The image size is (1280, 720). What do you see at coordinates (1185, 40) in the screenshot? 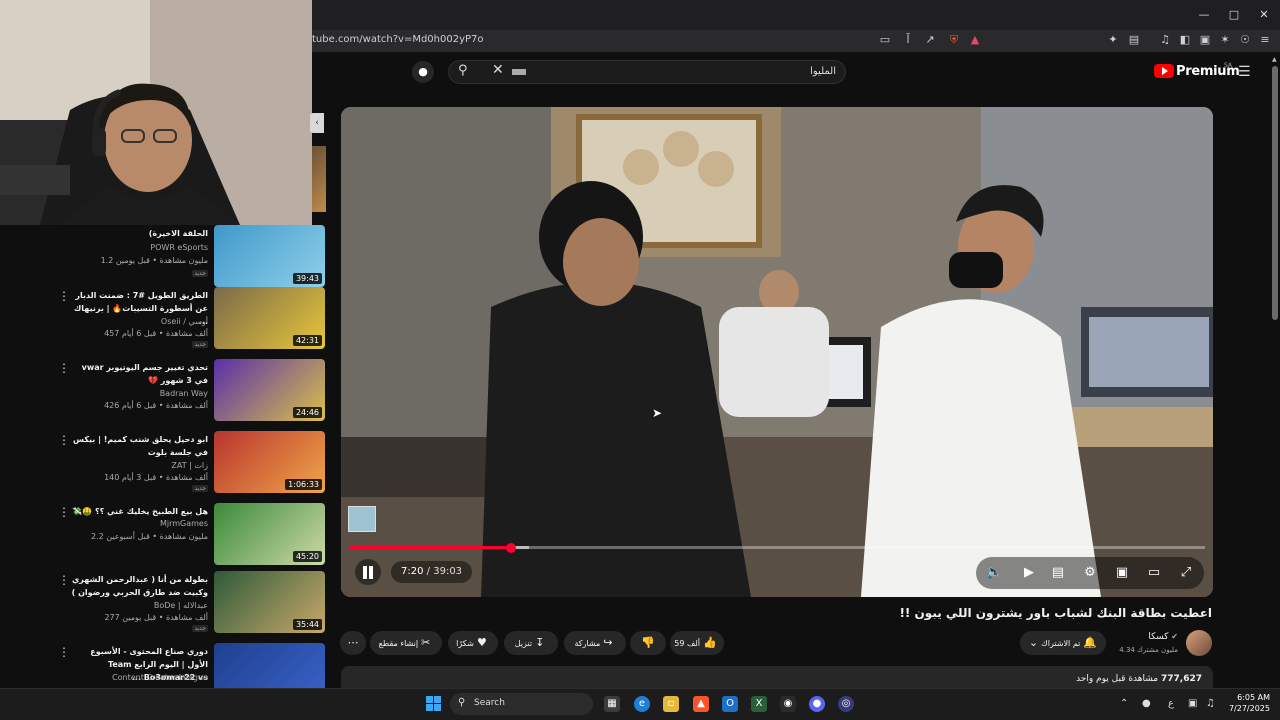
I see `reader-icon: ◧` at bounding box center [1185, 40].